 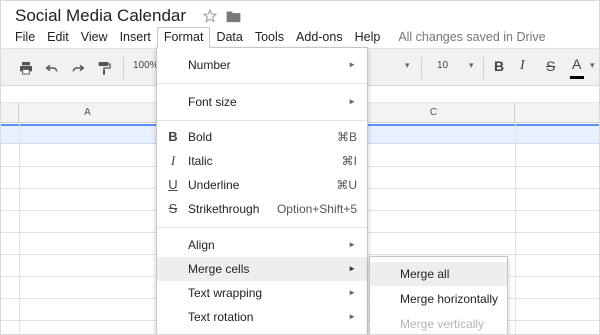 I want to click on menu-format: Format, so click(x=183, y=37).